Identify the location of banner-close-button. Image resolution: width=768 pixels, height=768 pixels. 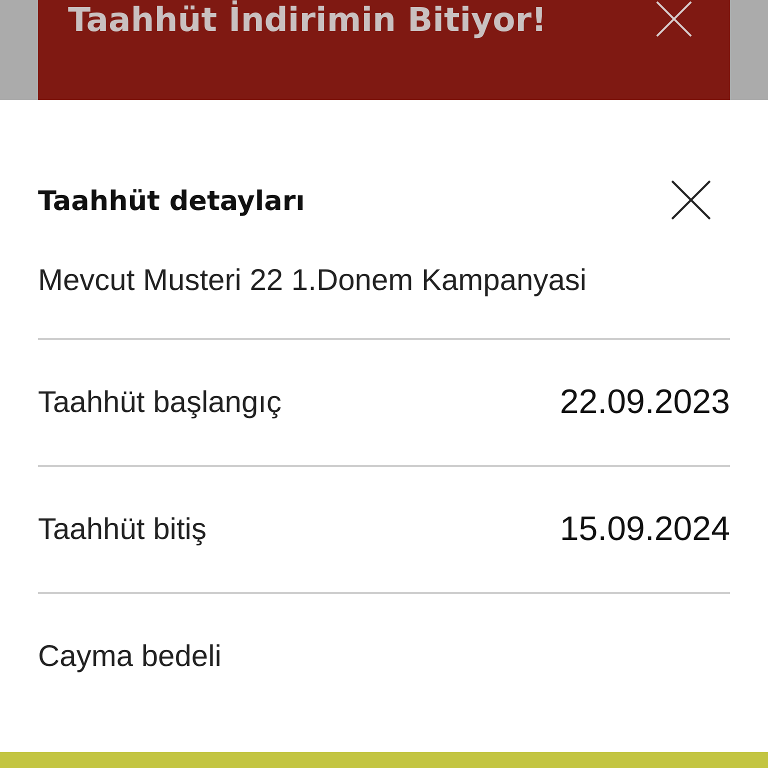
(674, 17).